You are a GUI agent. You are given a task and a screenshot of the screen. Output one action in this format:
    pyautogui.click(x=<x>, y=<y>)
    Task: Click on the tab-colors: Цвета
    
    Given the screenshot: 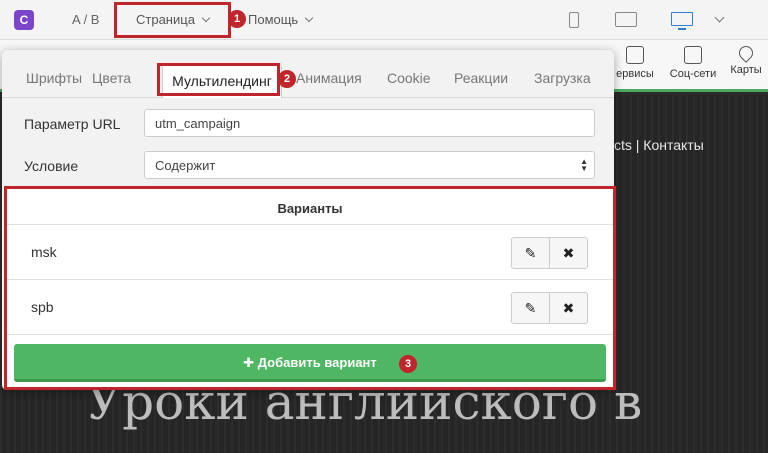 What is the action you would take?
    pyautogui.click(x=111, y=78)
    